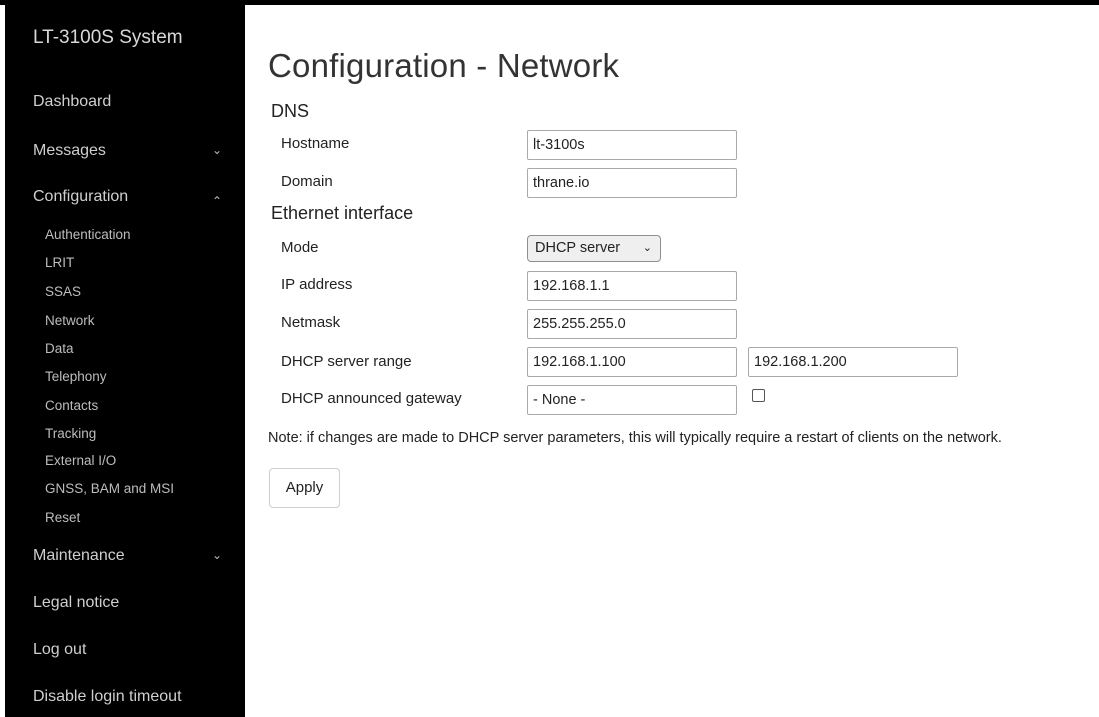  What do you see at coordinates (342, 213) in the screenshot?
I see `ethernet-heading: Ethernet interface` at bounding box center [342, 213].